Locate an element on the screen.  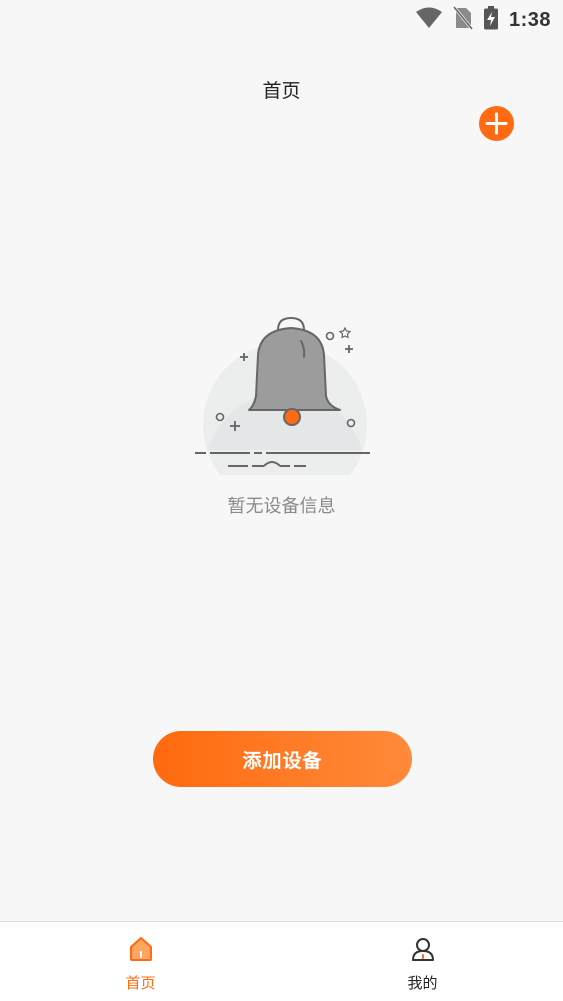
empty-state-message: 暂无设备信息 is located at coordinates (281, 506).